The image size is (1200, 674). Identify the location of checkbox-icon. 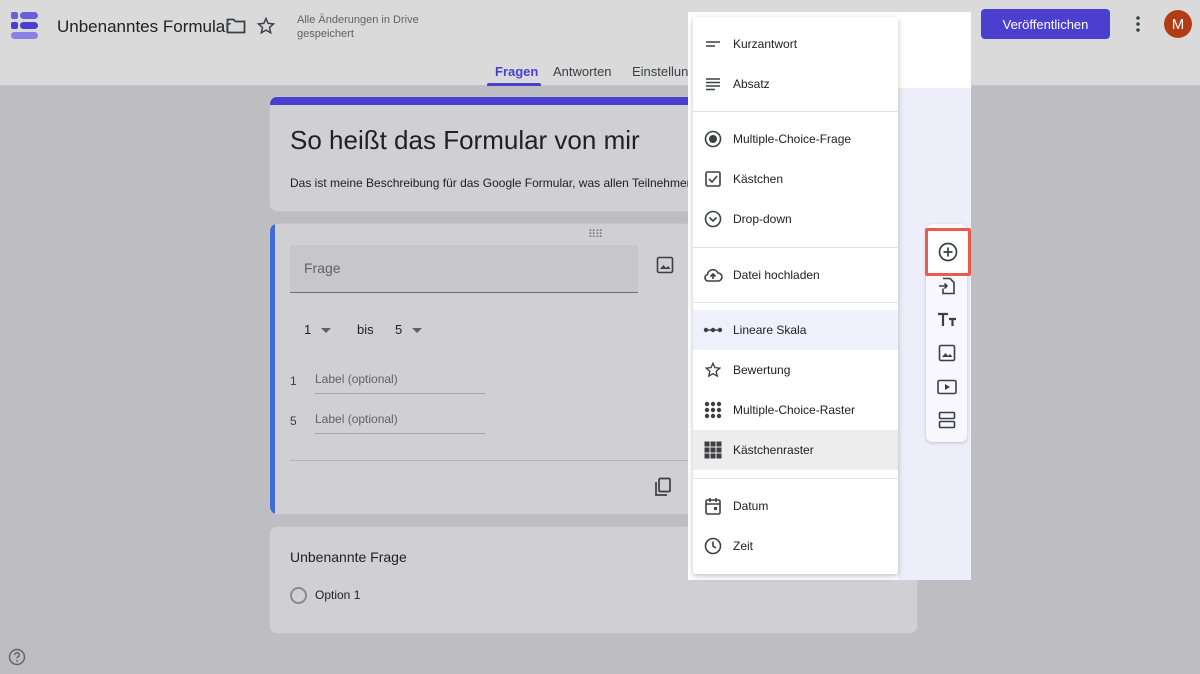
(713, 179).